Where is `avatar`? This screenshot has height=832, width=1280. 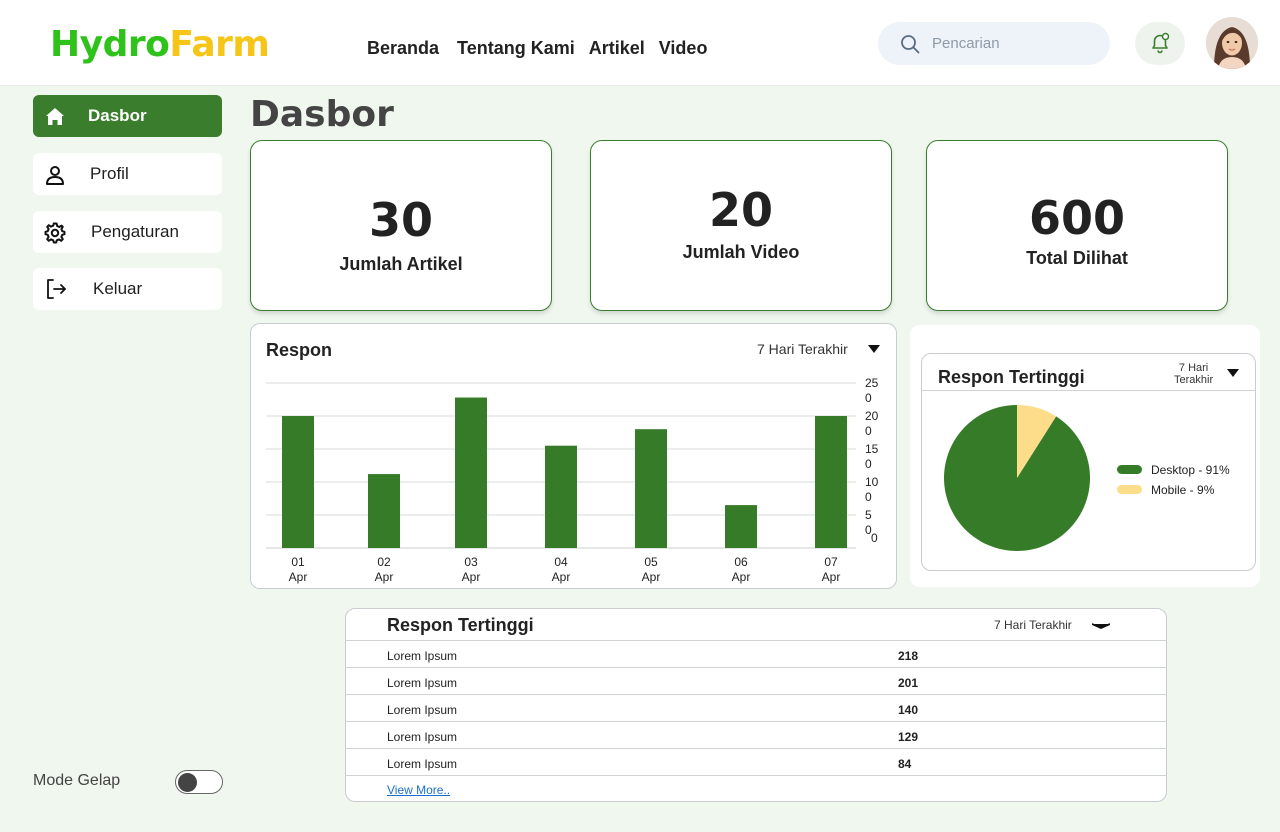 avatar is located at coordinates (1232, 43).